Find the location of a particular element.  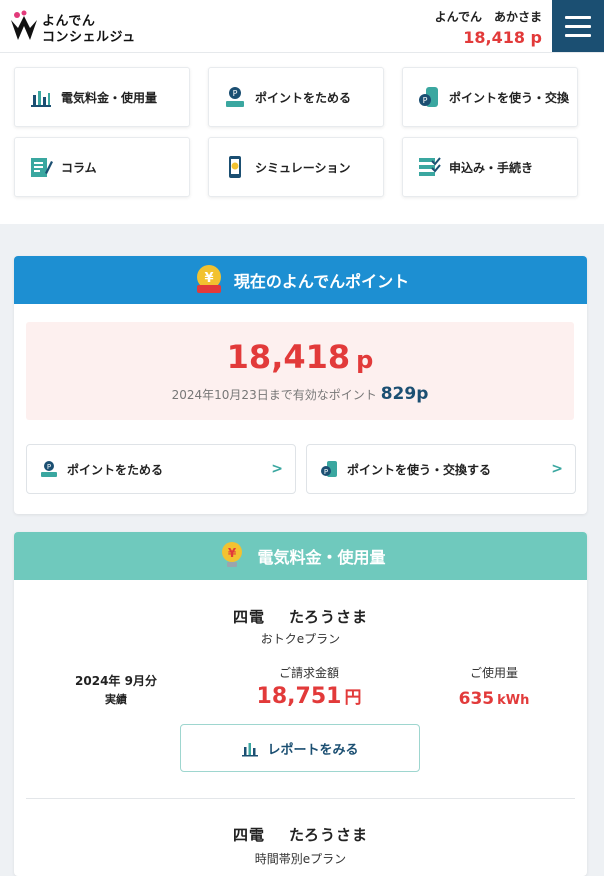

nav-save-points: P ポイントをためる is located at coordinates (296, 97).